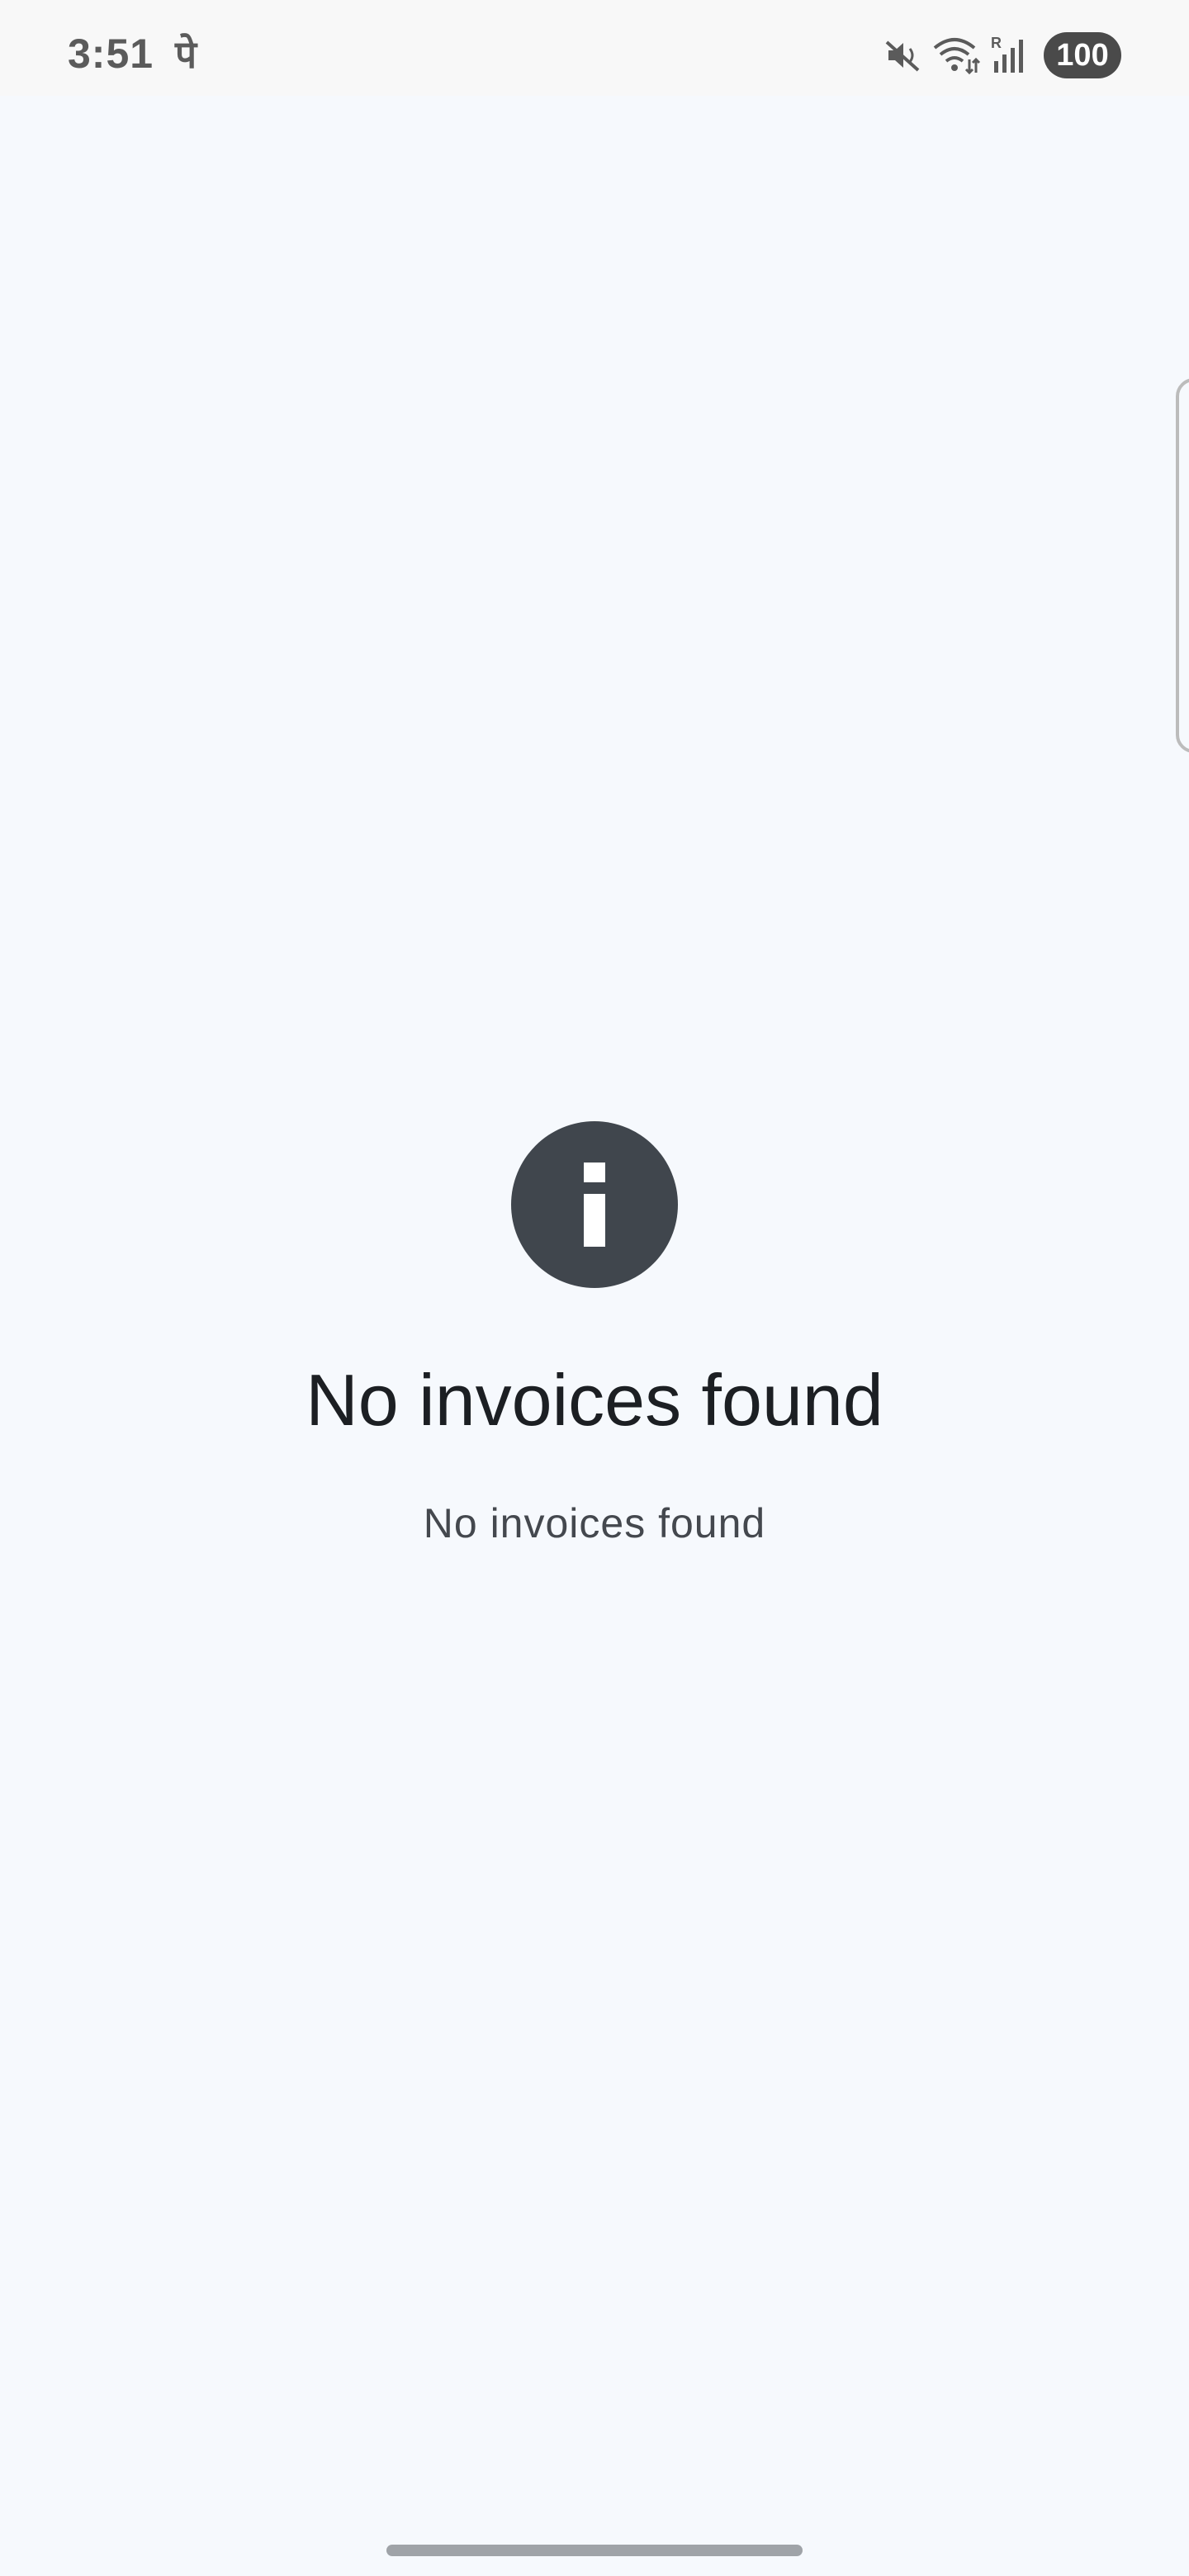  I want to click on info-icon, so click(594, 1204).